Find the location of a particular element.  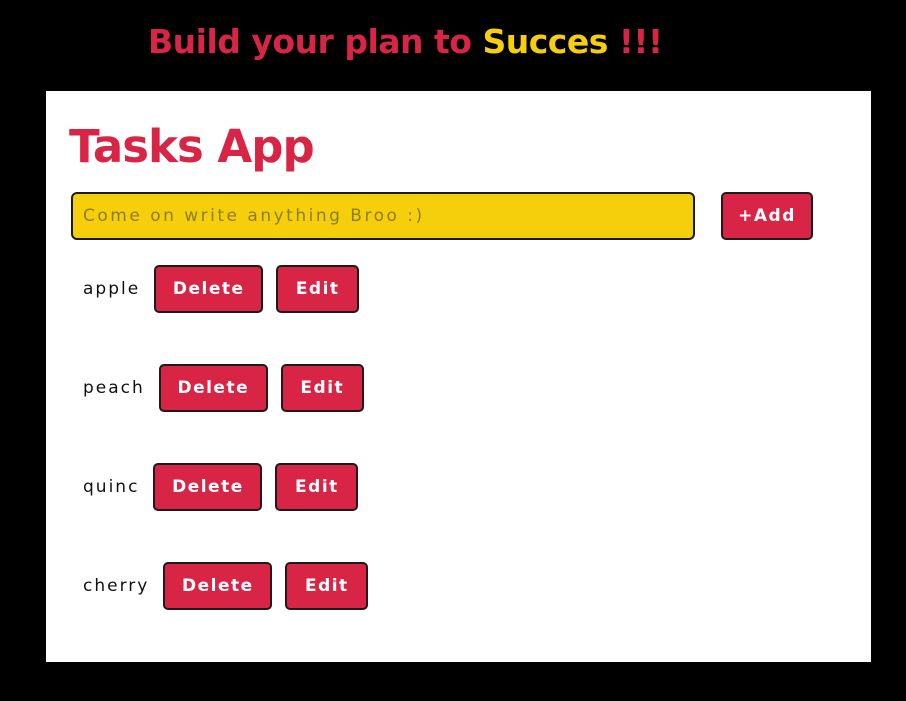

banner-text-highlight: Succes is located at coordinates (545, 41).